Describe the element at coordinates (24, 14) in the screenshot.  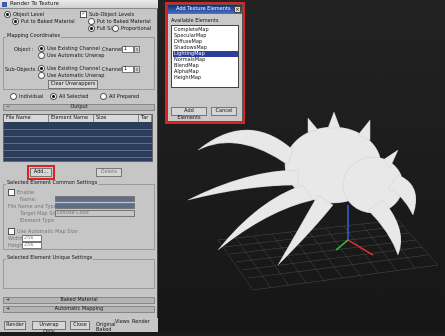
I see `object-level-option: Object Level` at that location.